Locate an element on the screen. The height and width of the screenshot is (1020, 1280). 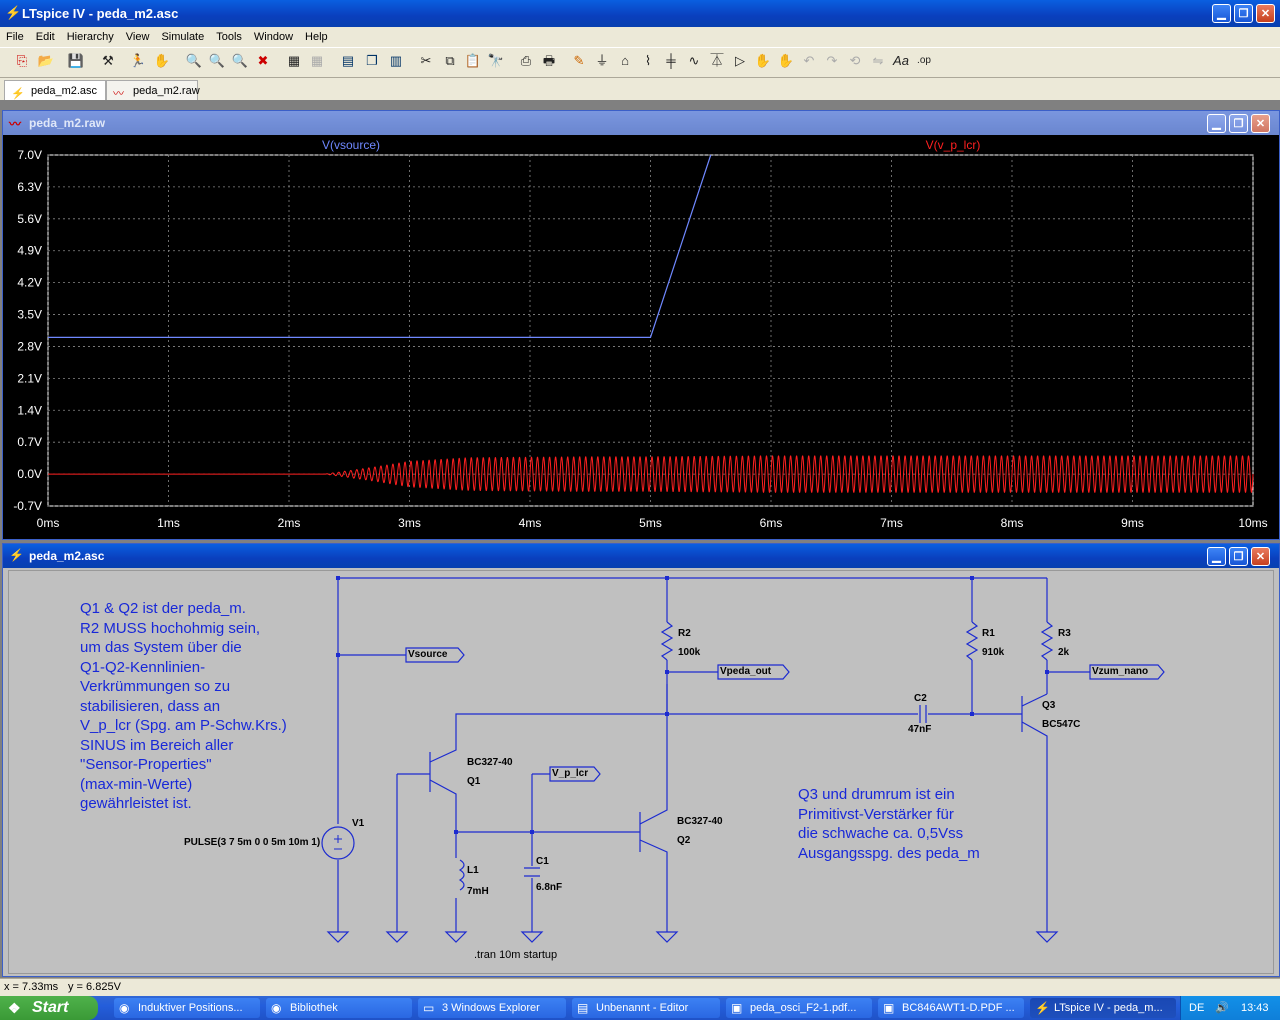
cascade-icon: ❐ is located at coordinates (372, 61).